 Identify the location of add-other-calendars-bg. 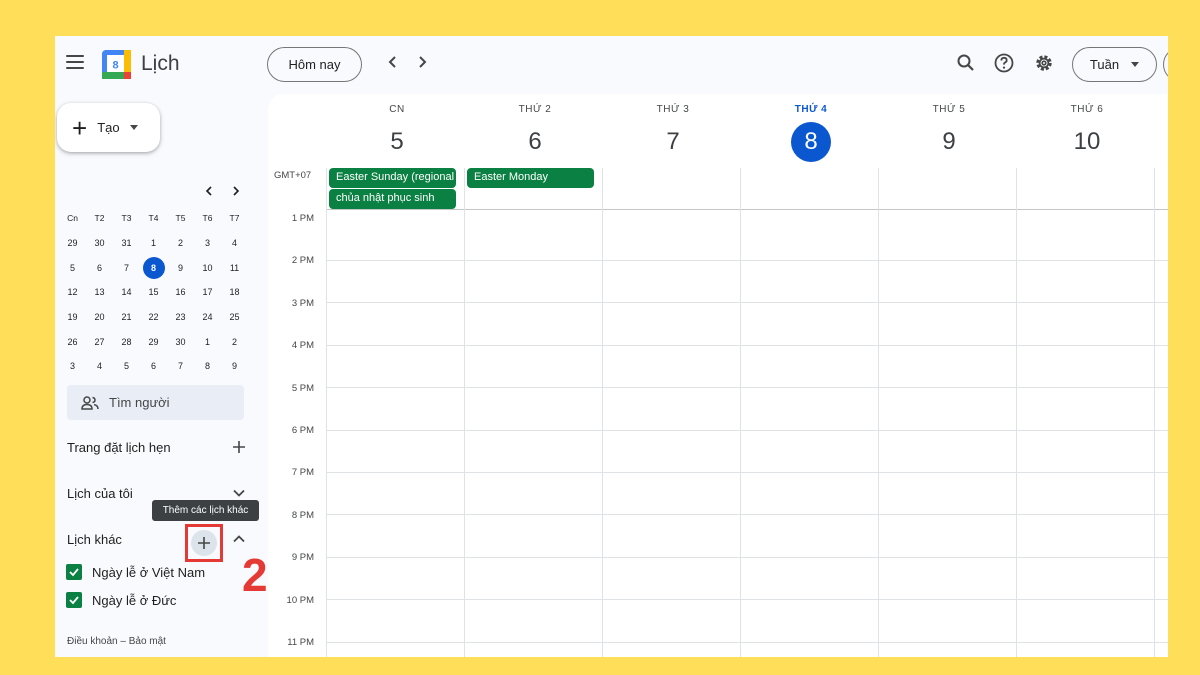
(204, 543).